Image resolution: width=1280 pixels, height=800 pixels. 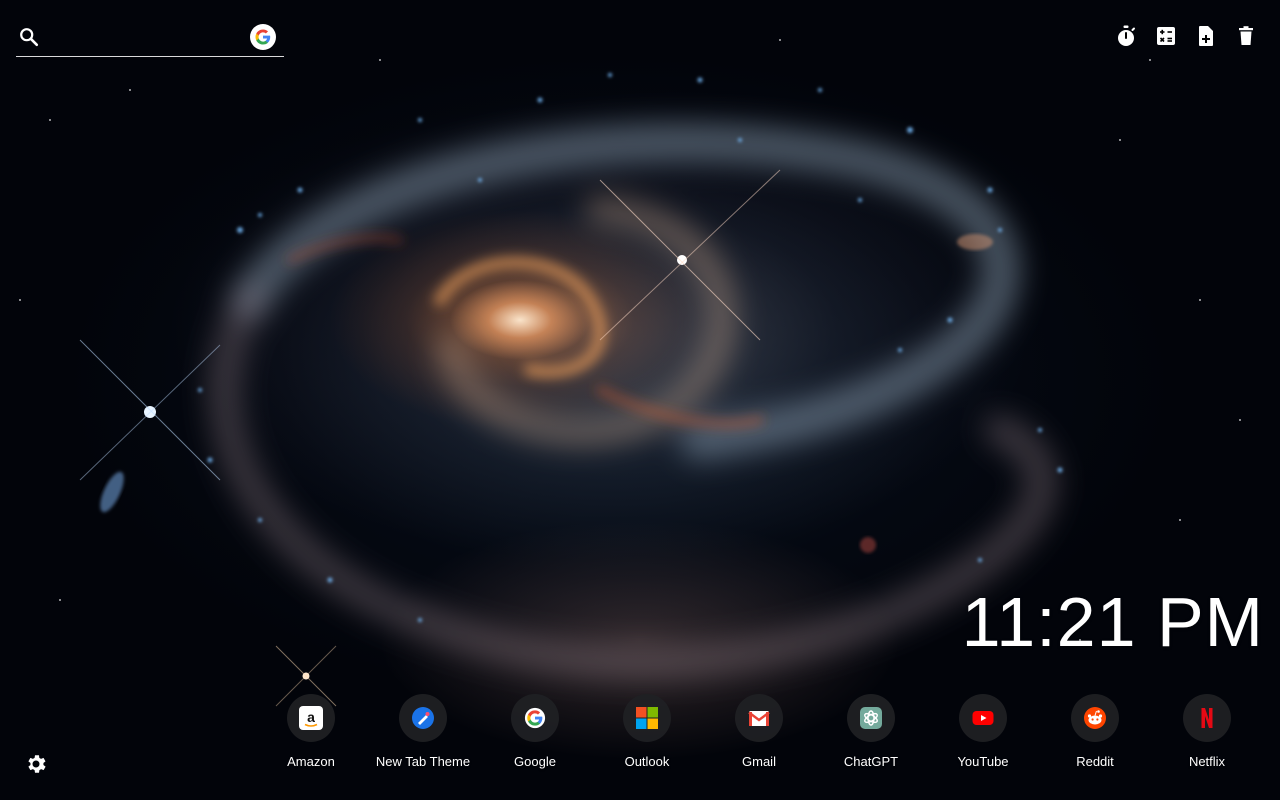 I want to click on search-input, so click(x=152, y=38).